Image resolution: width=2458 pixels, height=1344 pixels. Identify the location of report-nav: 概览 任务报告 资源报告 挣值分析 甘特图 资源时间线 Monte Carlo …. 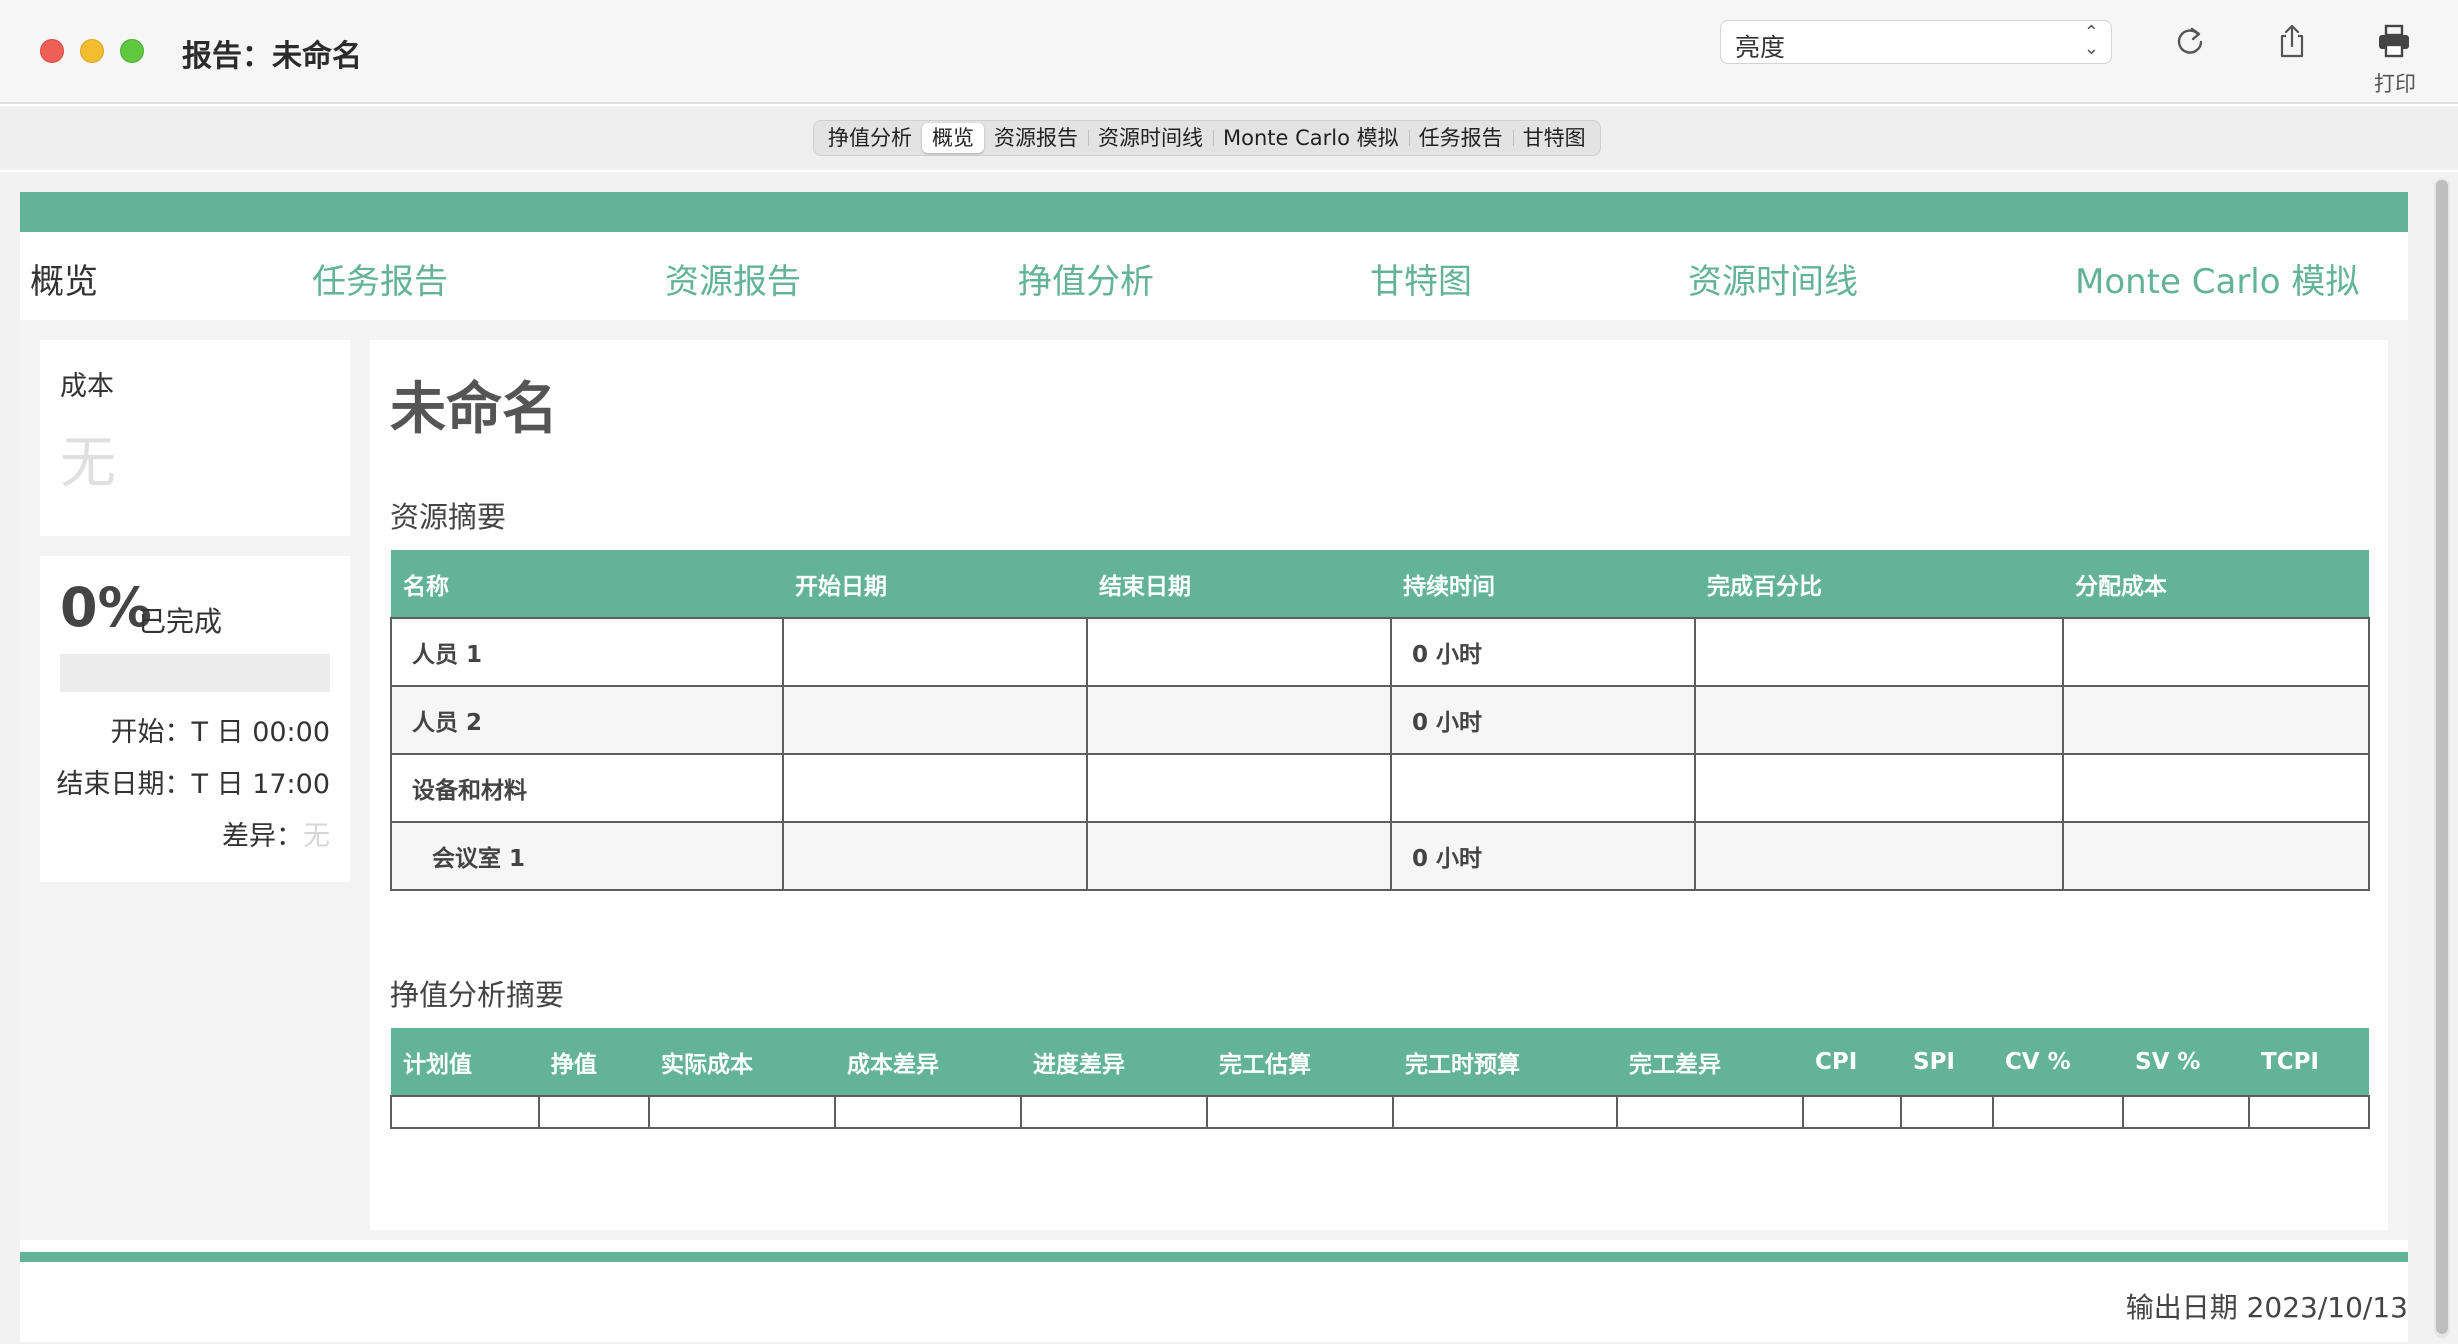
(1214, 272).